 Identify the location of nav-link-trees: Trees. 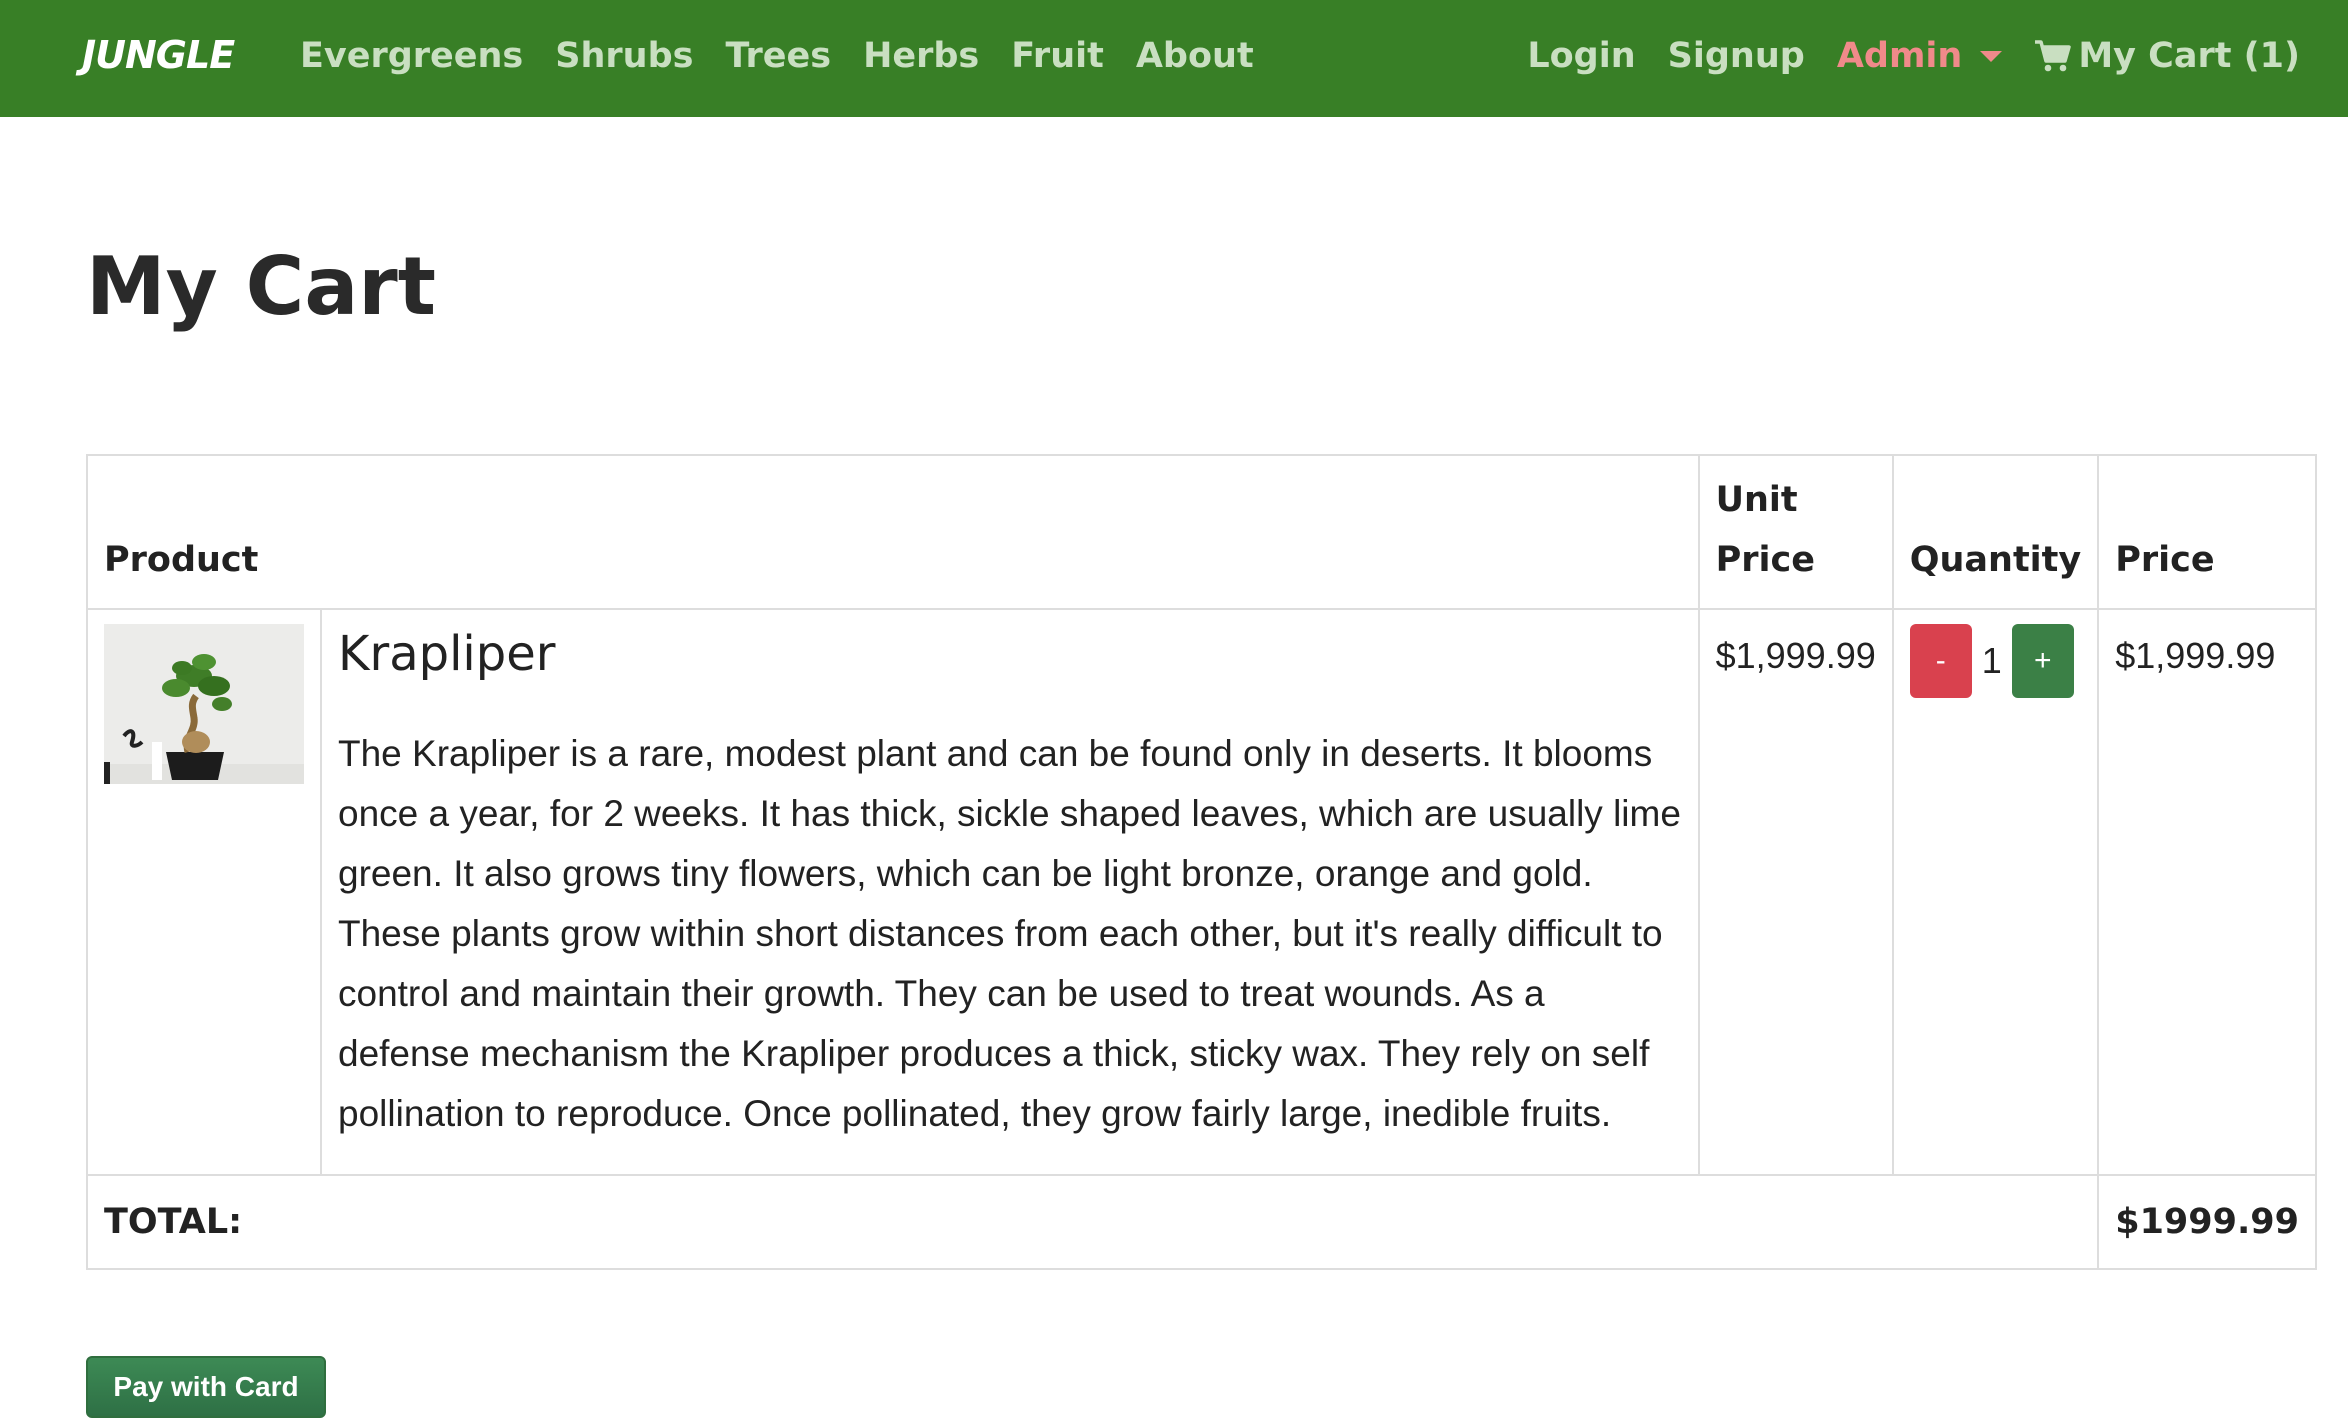
(778, 56).